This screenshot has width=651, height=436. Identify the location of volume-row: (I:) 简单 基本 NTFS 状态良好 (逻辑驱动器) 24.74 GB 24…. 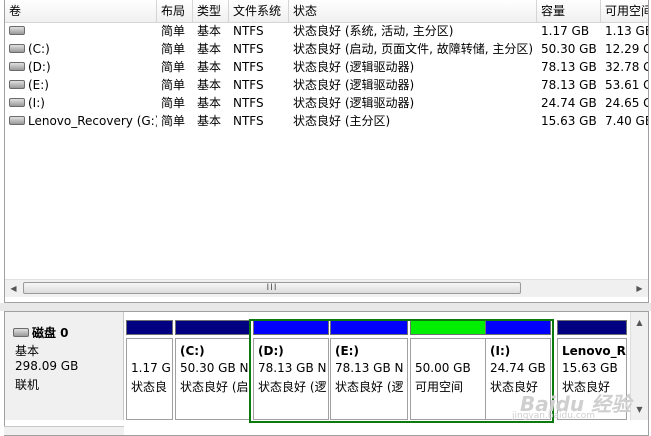
(326, 103).